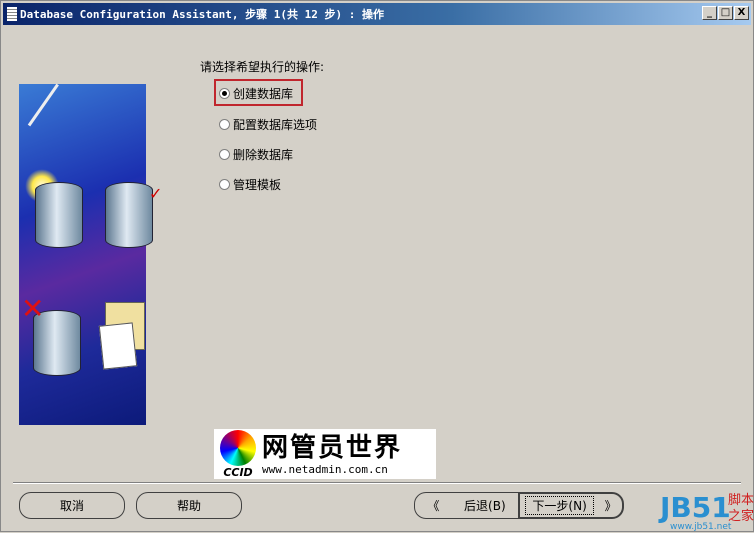 This screenshot has width=754, height=533. Describe the element at coordinates (90, 254) in the screenshot. I see `wizard-illustration: ✓ ✕` at that location.